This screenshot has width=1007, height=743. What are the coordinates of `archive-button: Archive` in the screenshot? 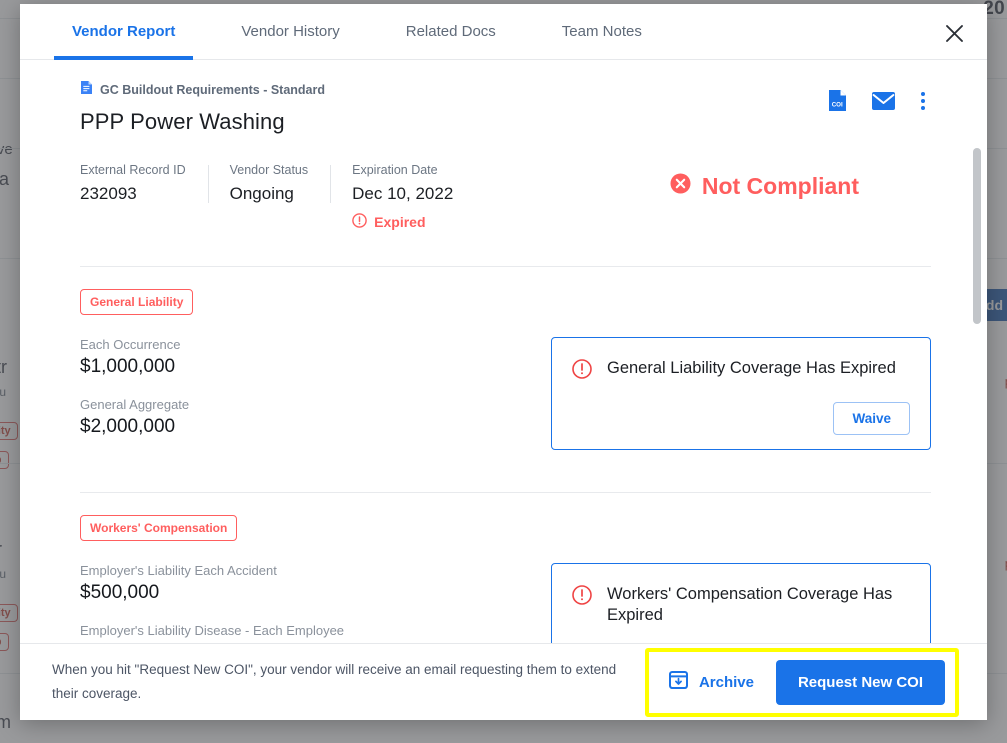 It's located at (717, 682).